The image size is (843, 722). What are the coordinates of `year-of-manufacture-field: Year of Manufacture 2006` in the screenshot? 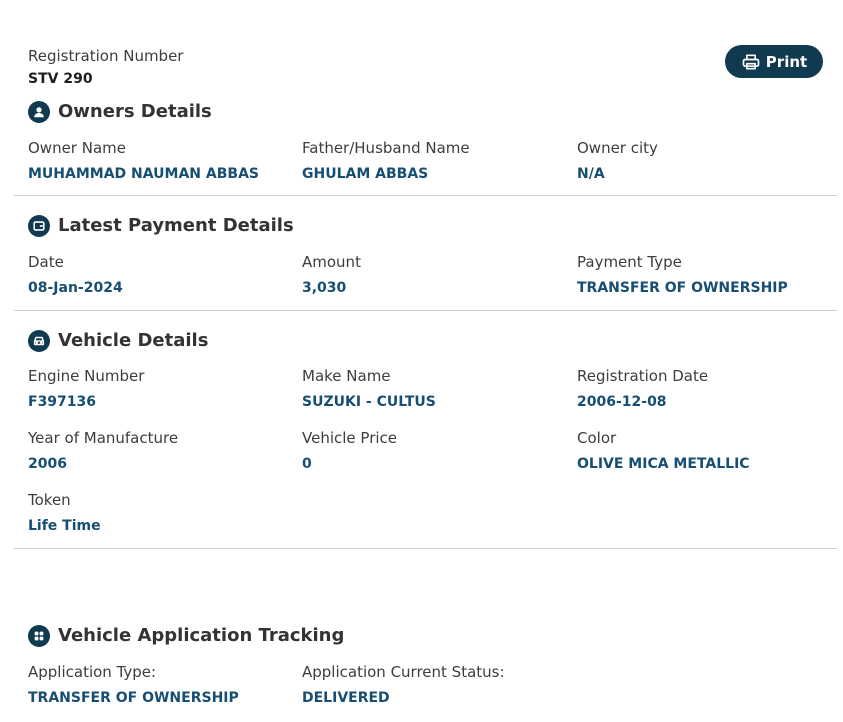 It's located at (103, 451).